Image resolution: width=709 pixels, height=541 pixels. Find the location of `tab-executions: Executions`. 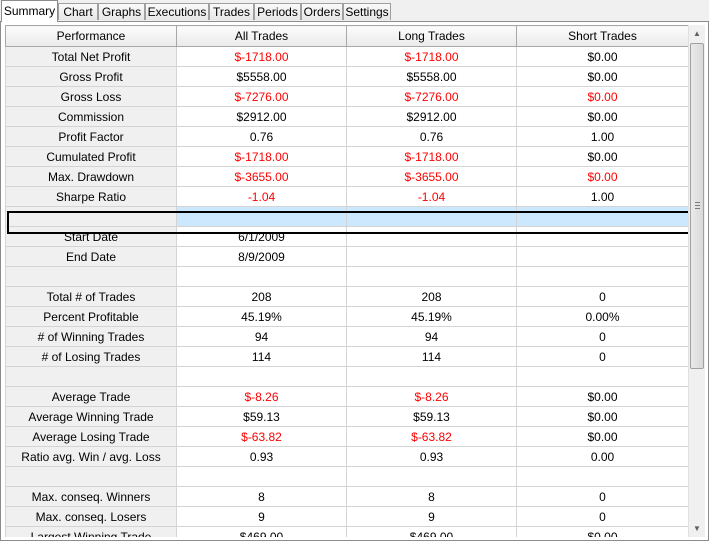

tab-executions: Executions is located at coordinates (177, 11).